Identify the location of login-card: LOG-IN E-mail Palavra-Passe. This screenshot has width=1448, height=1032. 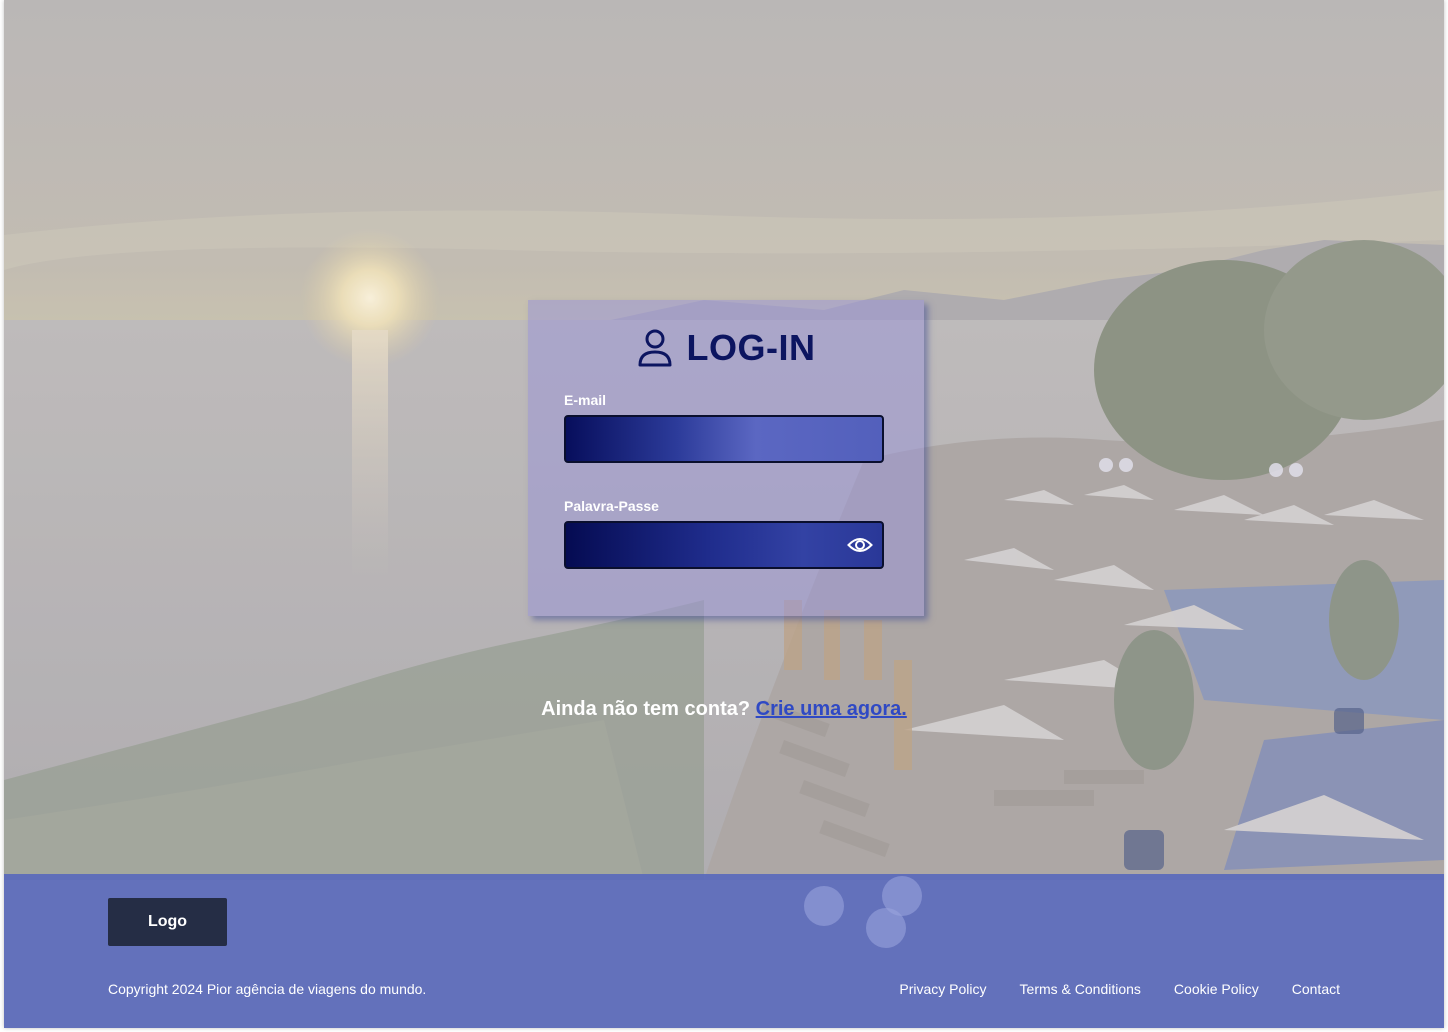
(726, 458).